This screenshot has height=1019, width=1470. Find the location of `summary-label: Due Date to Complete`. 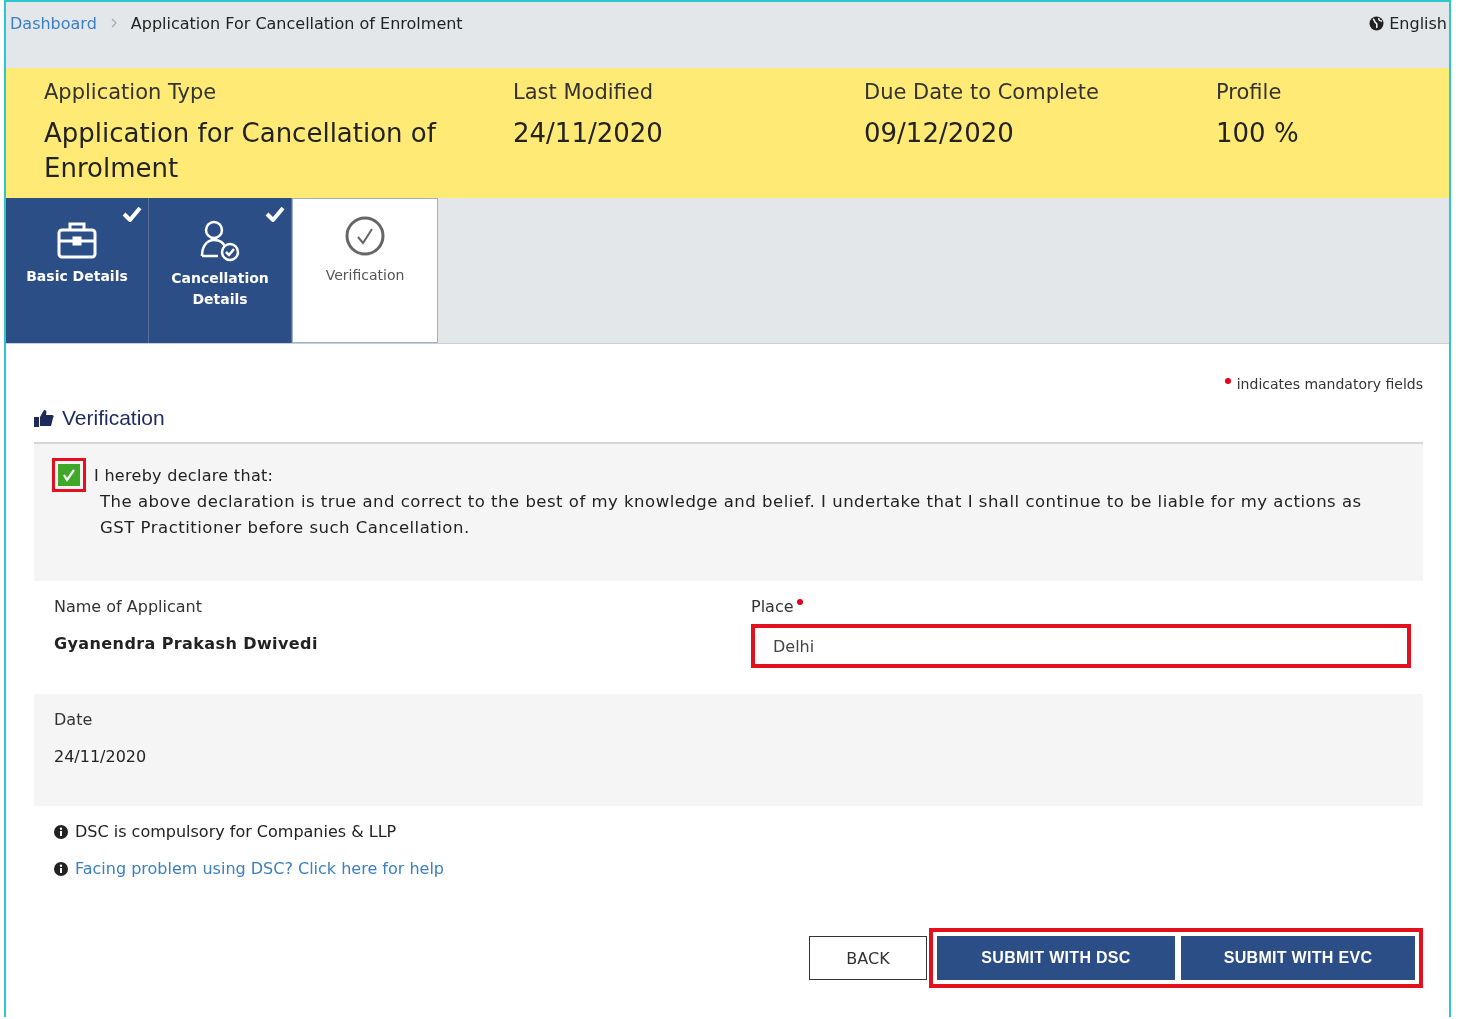

summary-label: Due Date to Complete is located at coordinates (982, 92).